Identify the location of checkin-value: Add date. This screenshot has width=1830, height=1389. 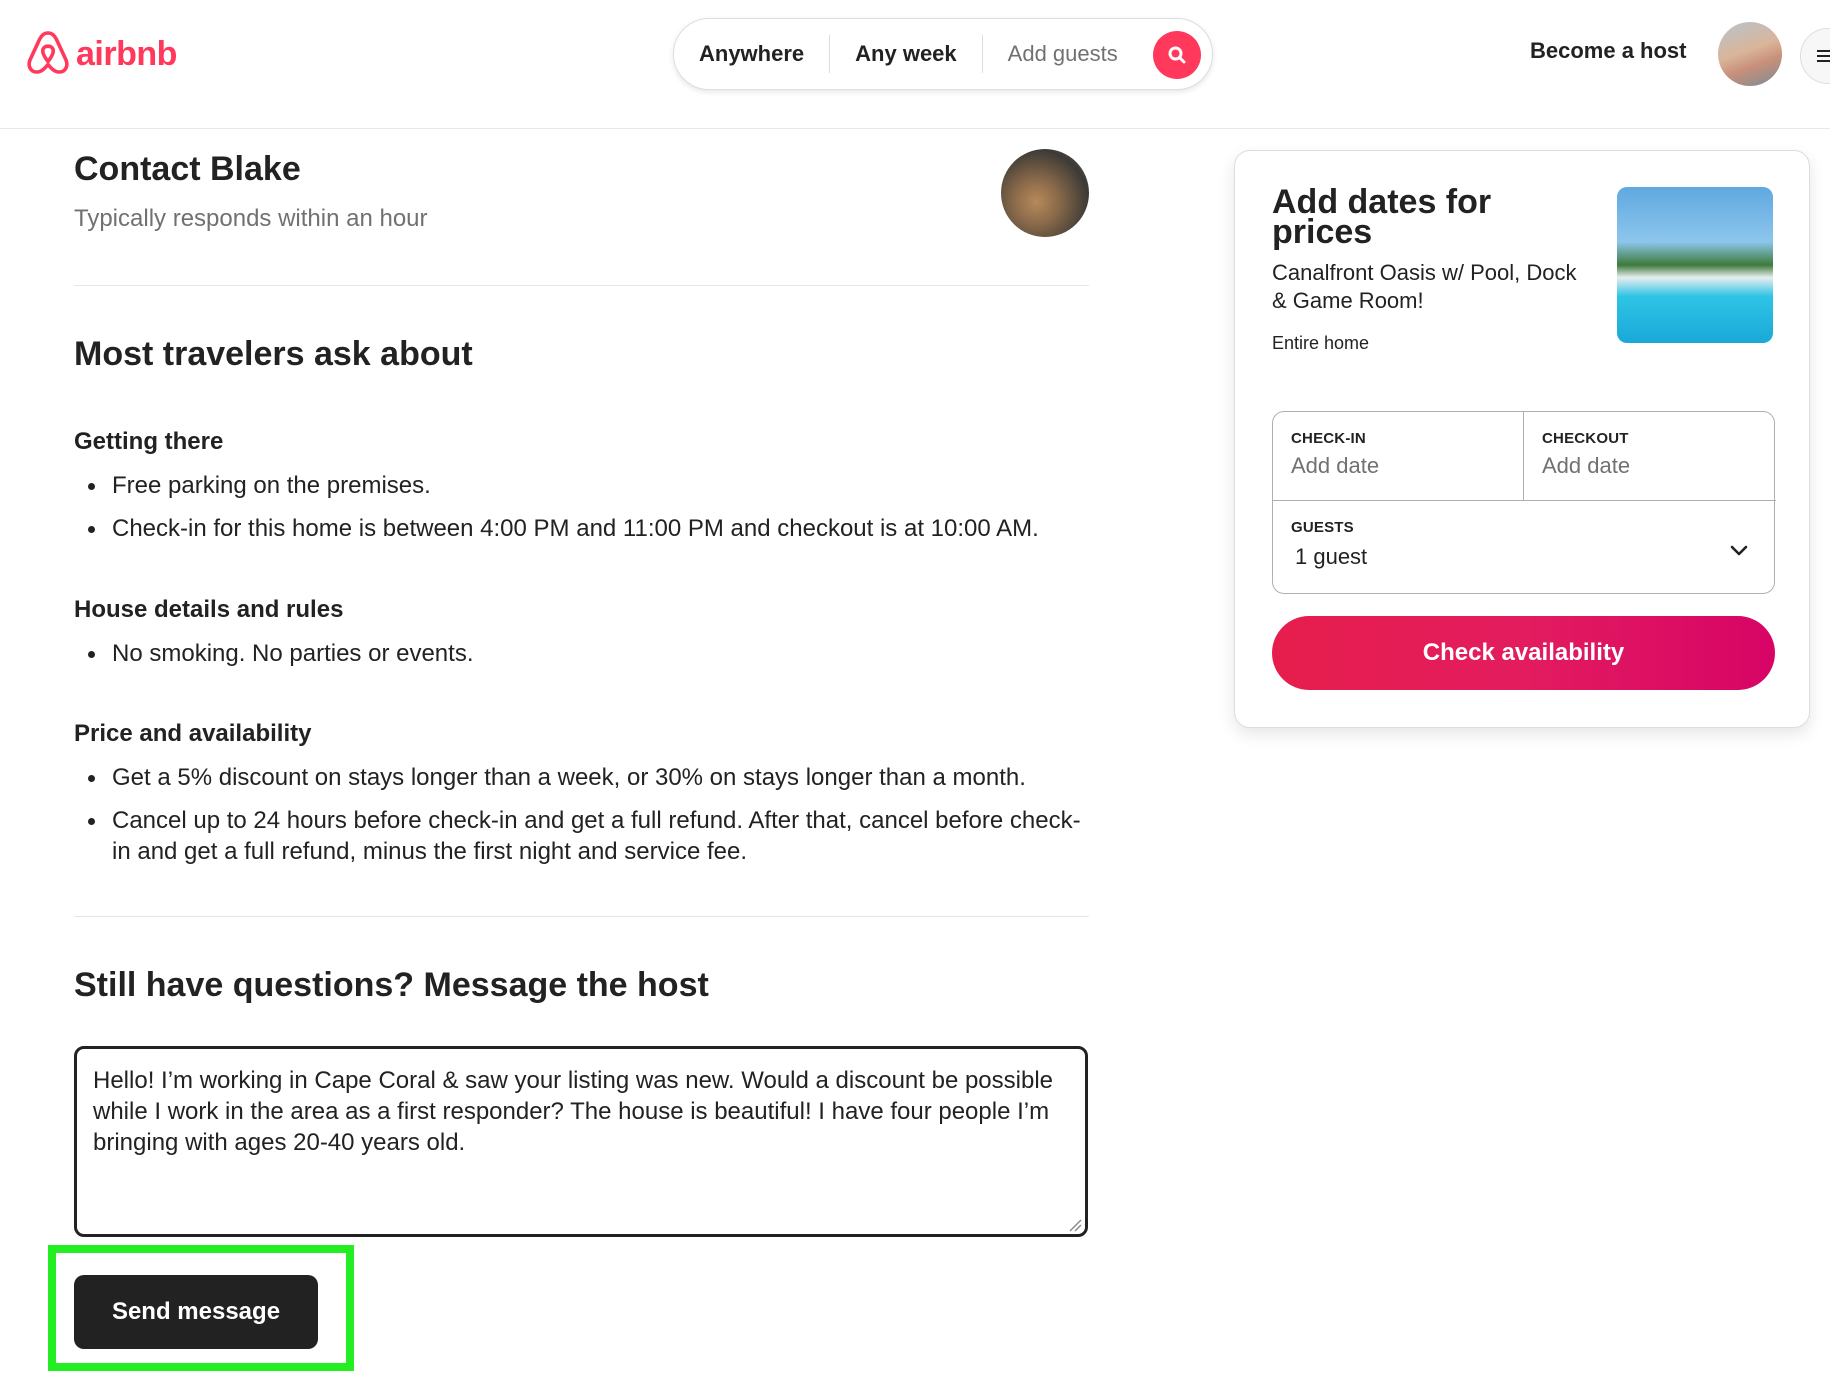
(1335, 465).